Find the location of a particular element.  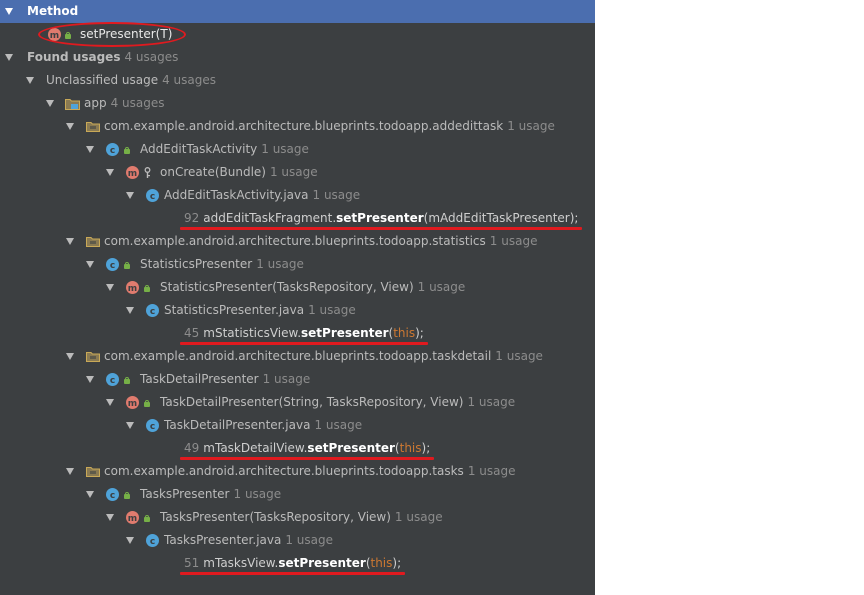

file-row: c AddEditTaskActivity.java 1 usage is located at coordinates (297, 195).